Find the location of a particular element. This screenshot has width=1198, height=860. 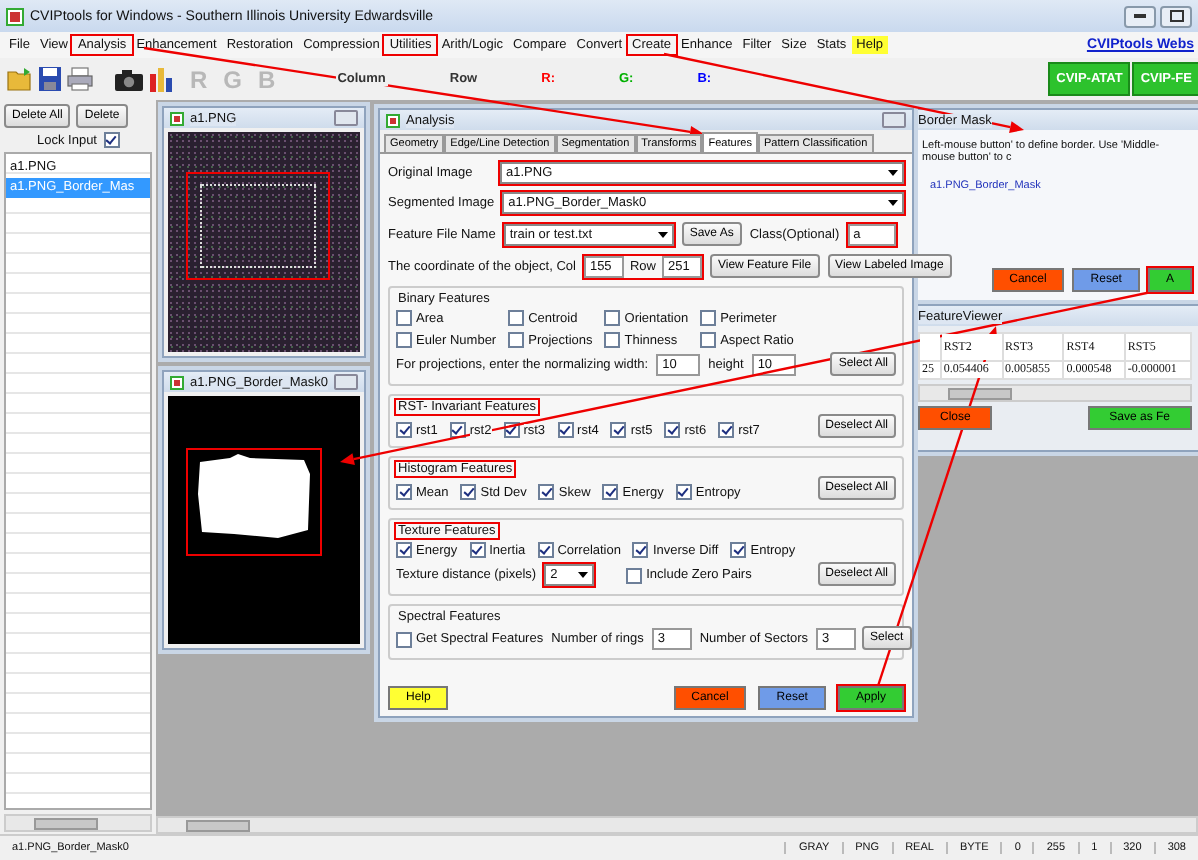

mask-shape is located at coordinates (254, 498).